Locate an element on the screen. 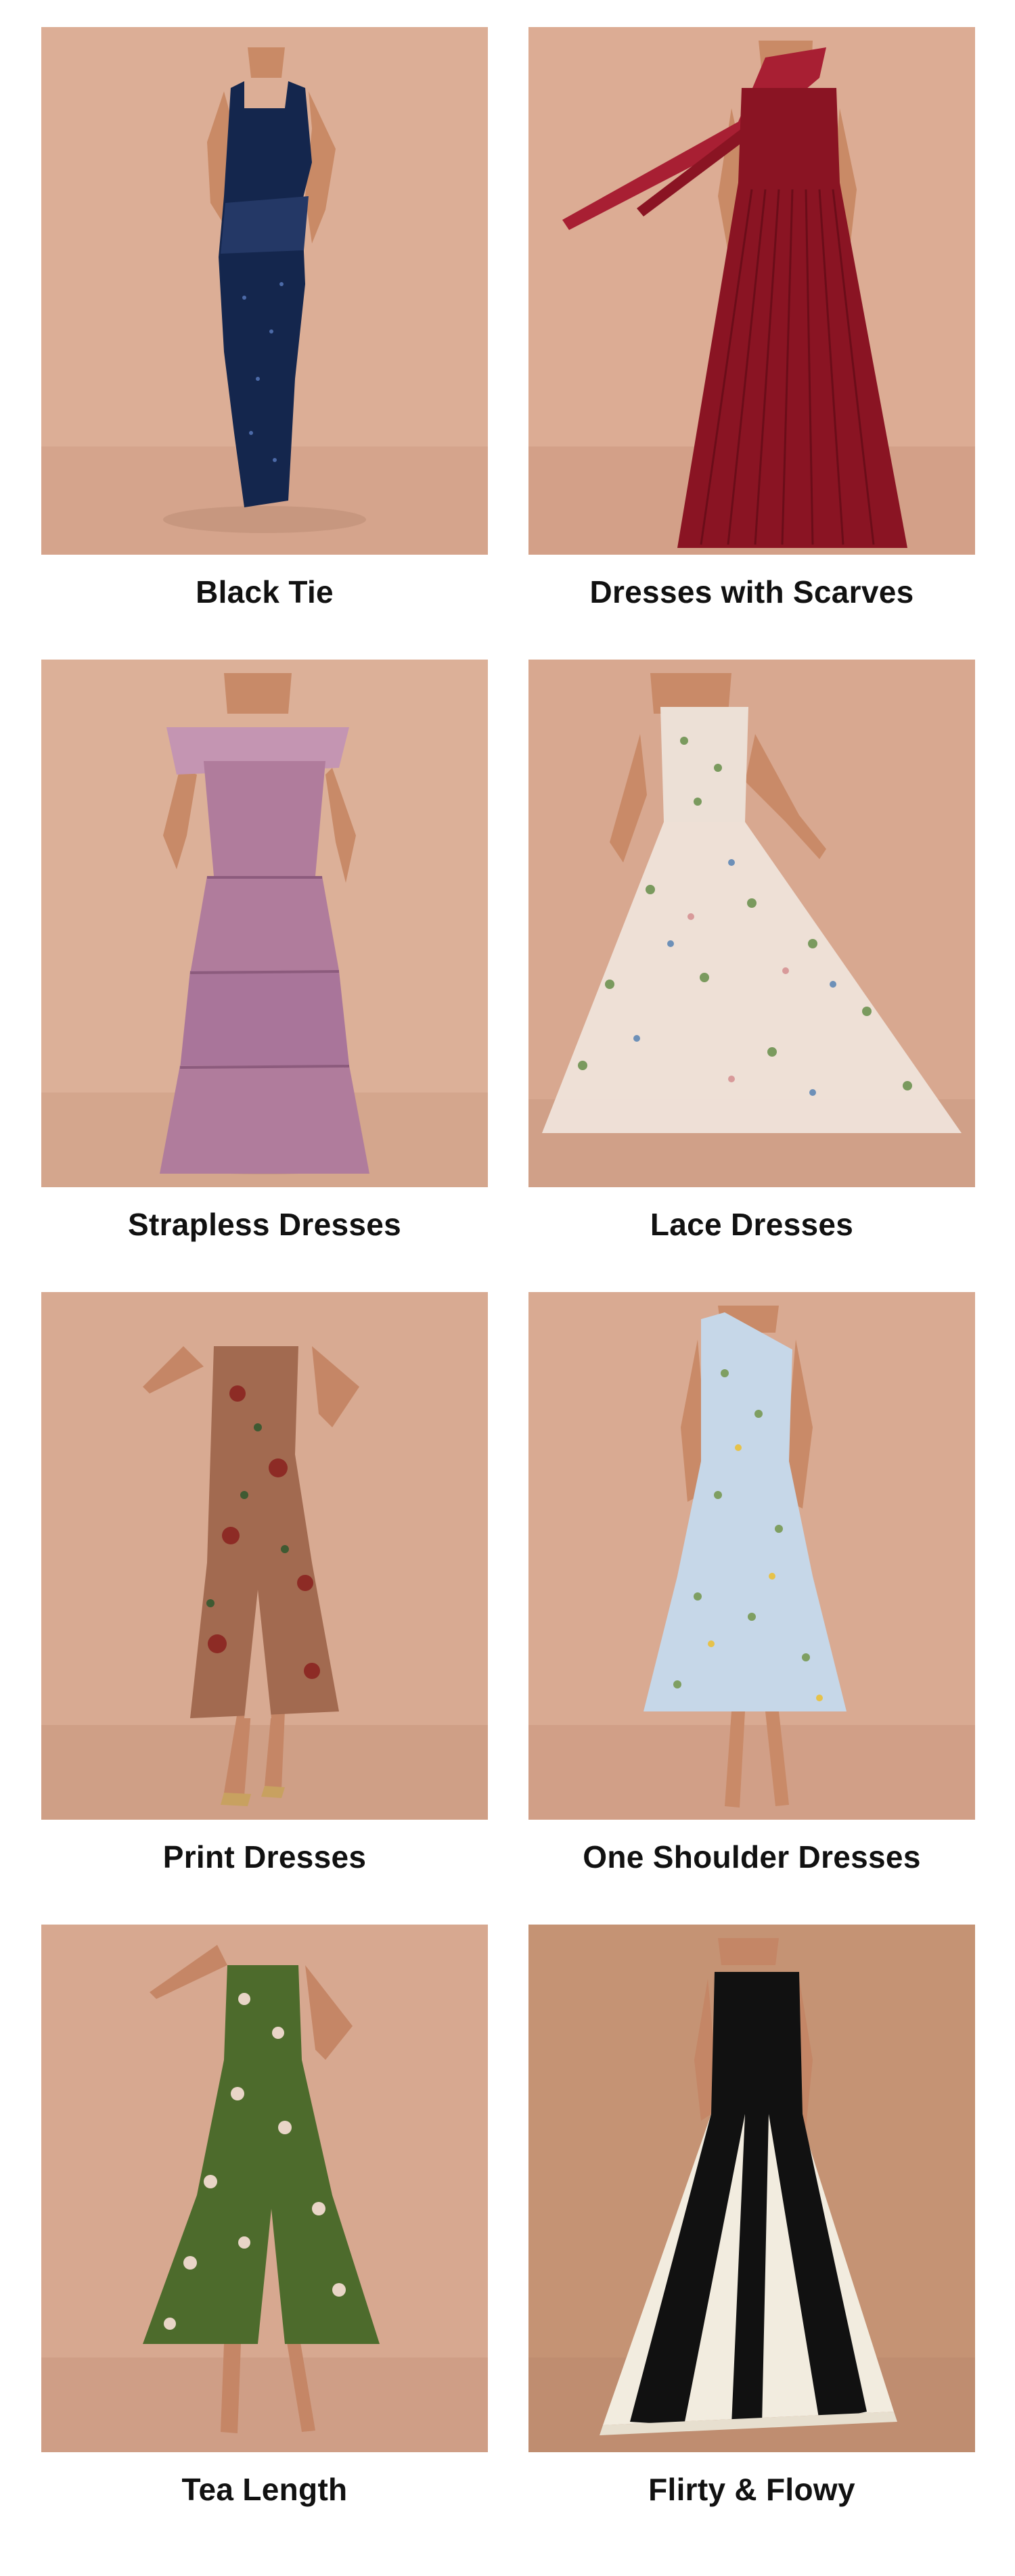 The width and height of the screenshot is (1015, 2576). category-label: Black Tie is located at coordinates (264, 592).